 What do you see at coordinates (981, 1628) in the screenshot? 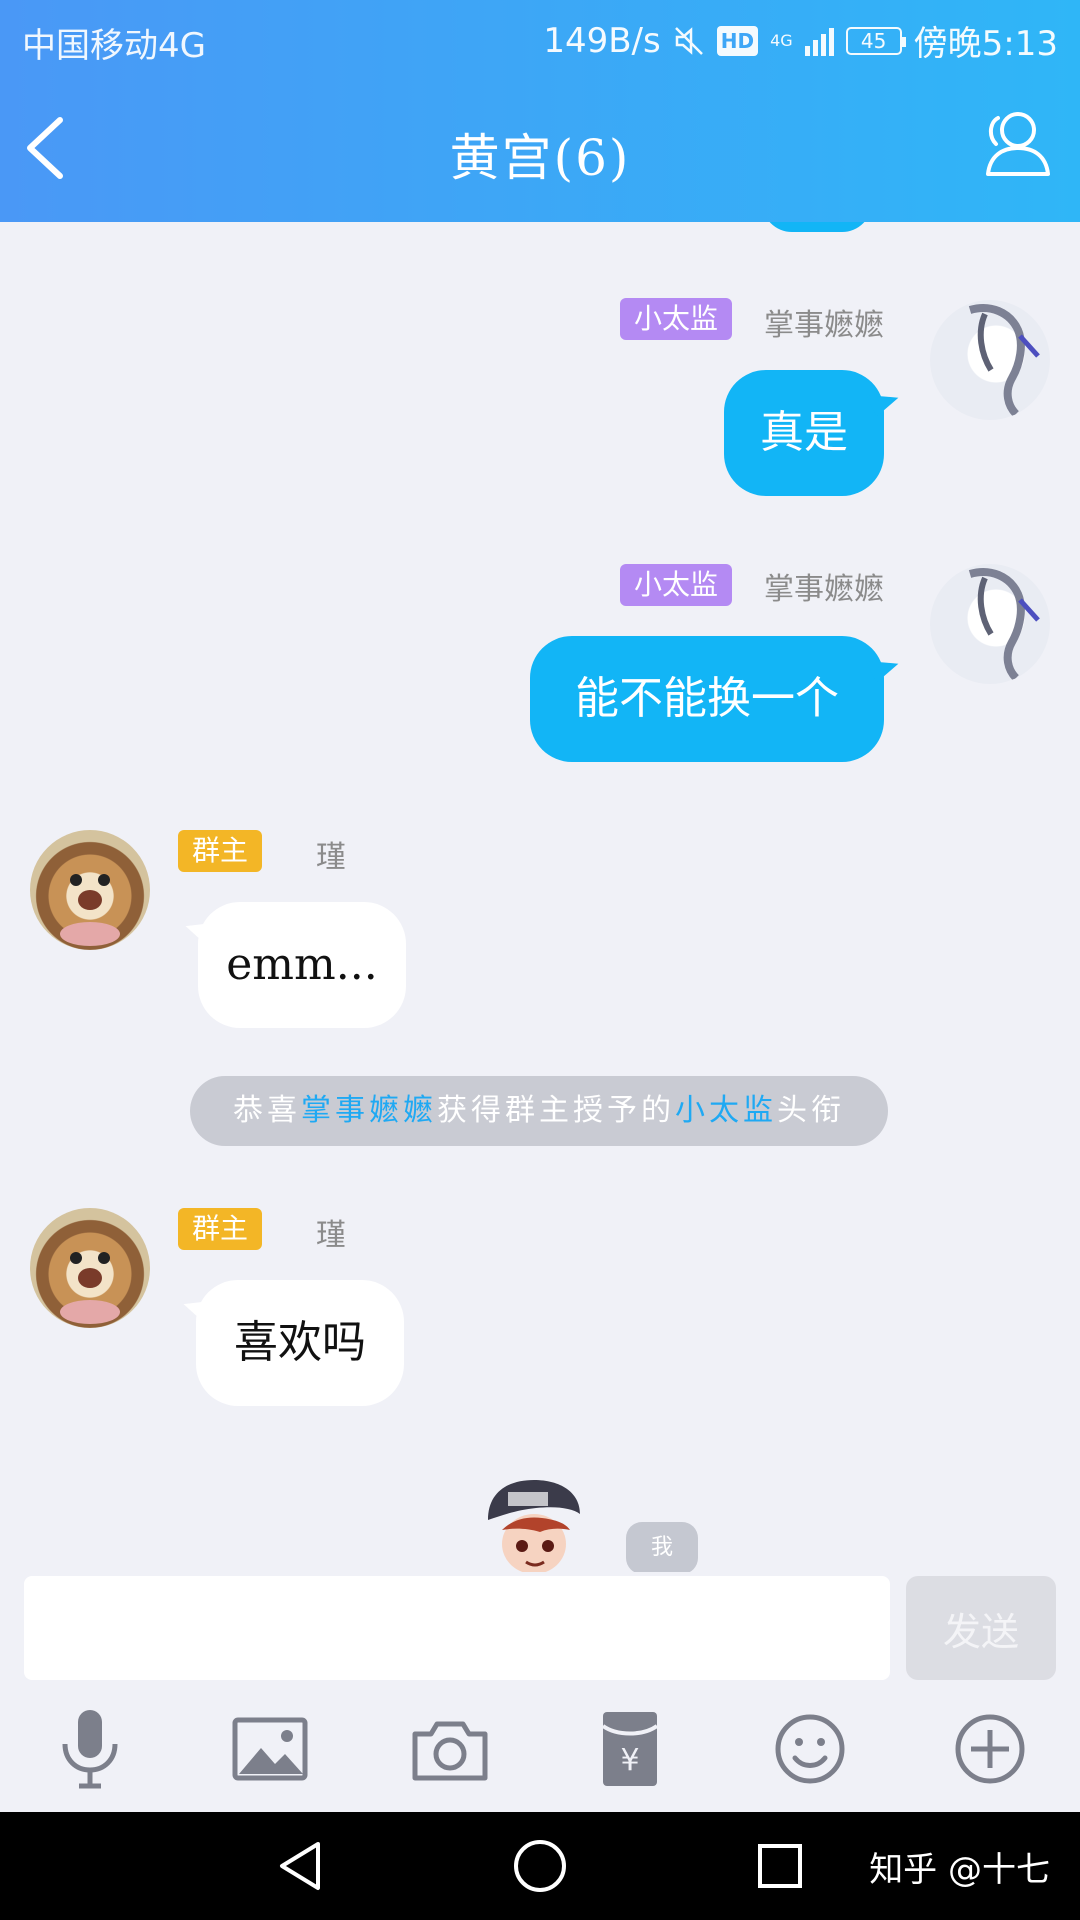
I see `send-button: 发送` at bounding box center [981, 1628].